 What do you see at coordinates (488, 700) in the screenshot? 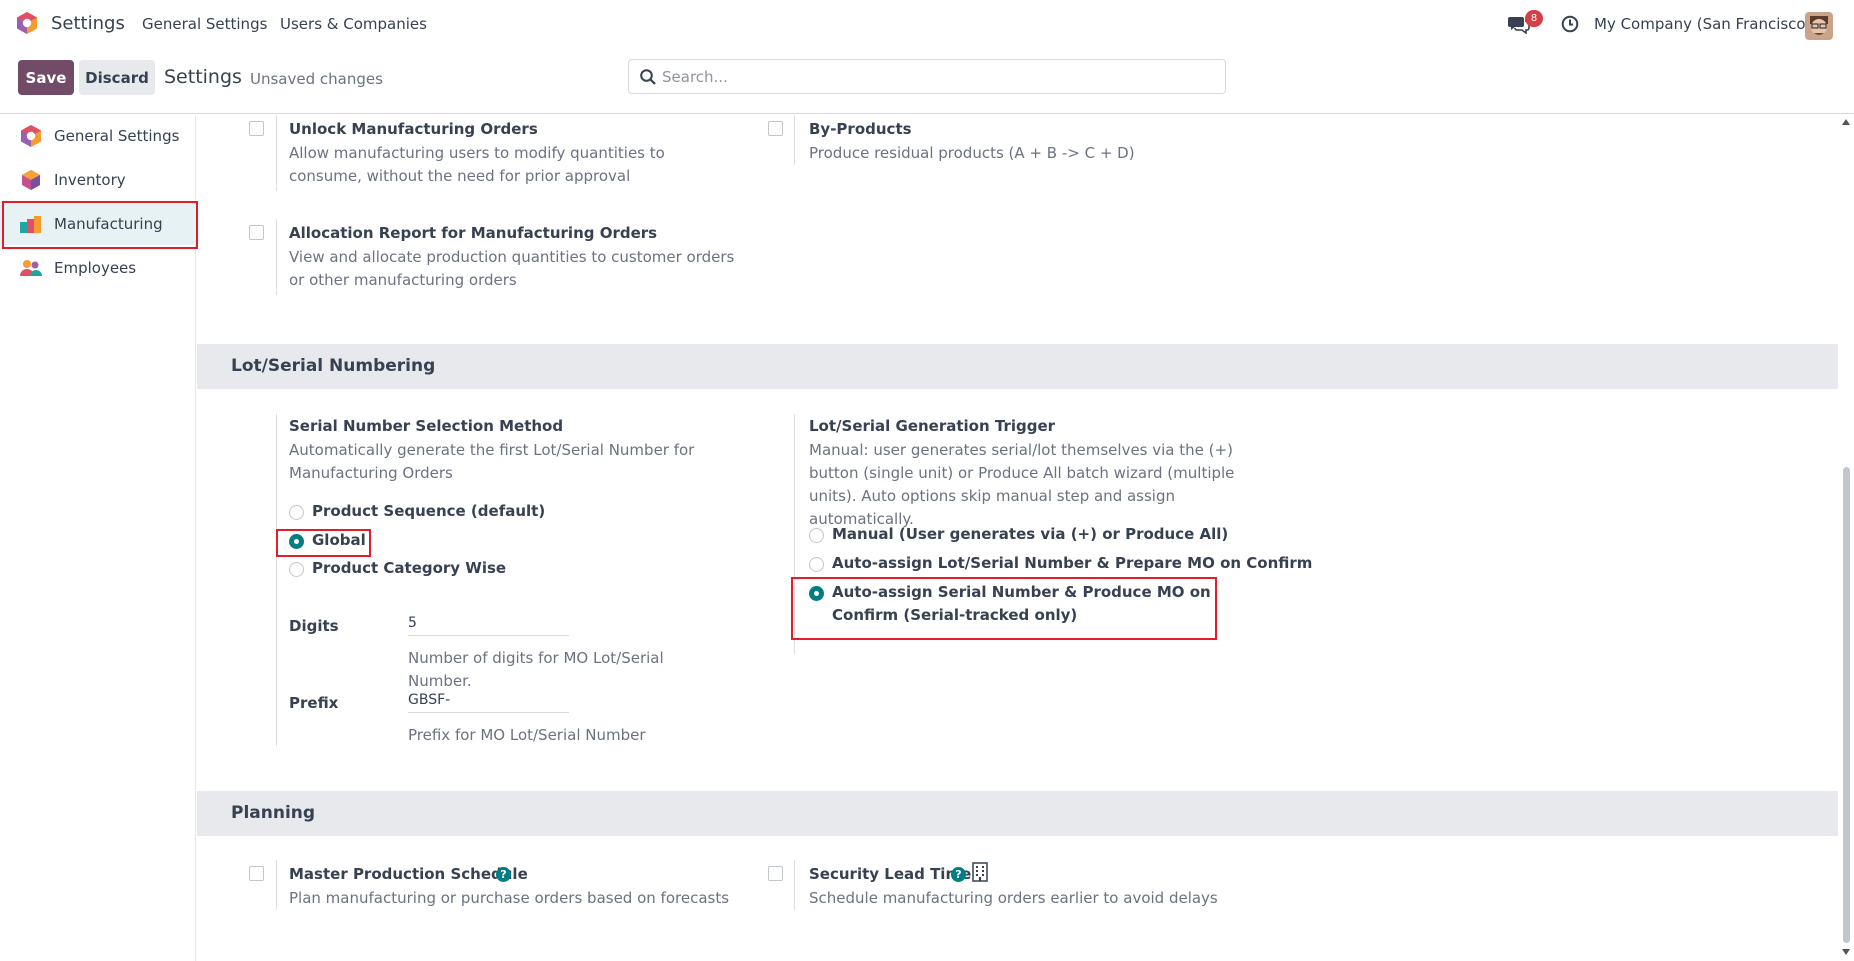
I see `prefix-input` at bounding box center [488, 700].